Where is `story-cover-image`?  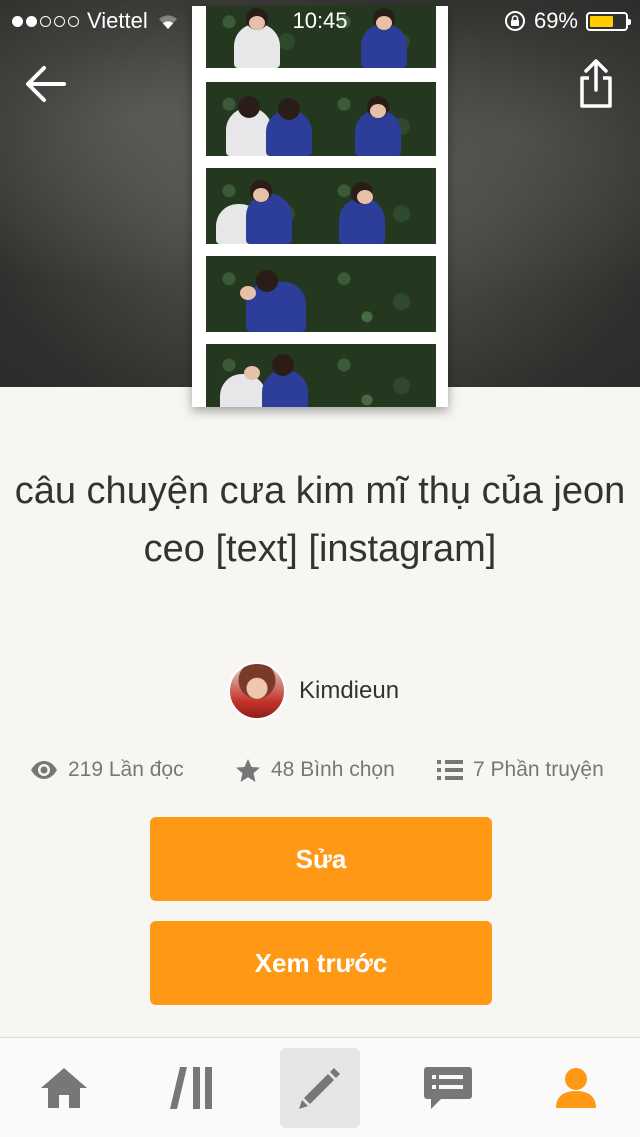
story-cover-image is located at coordinates (320, 206).